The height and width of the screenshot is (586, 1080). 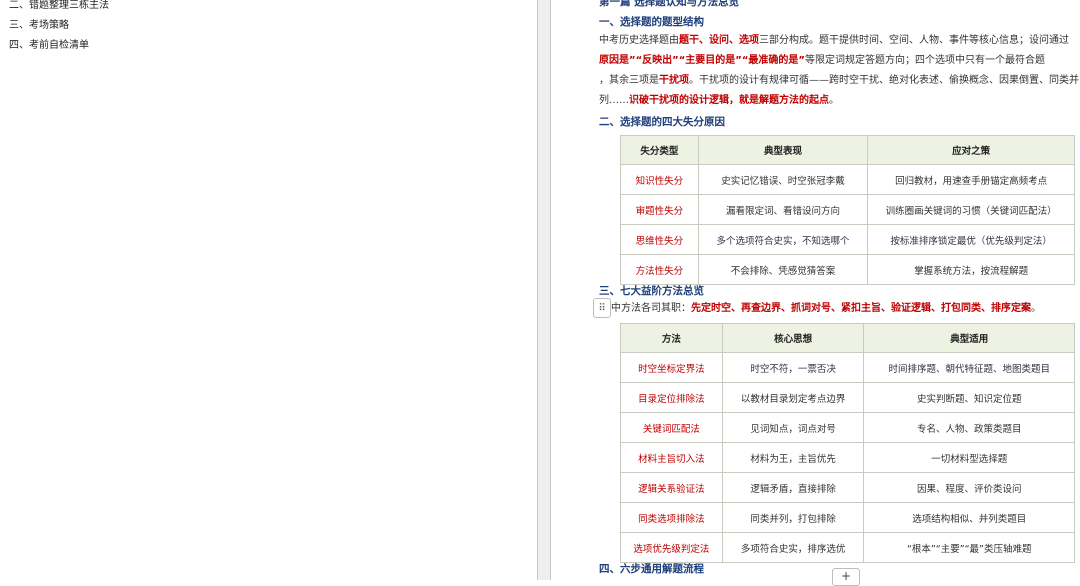 I want to click on table-cell: 时间排序题、朝代特征题、地图类题目, so click(x=969, y=367).